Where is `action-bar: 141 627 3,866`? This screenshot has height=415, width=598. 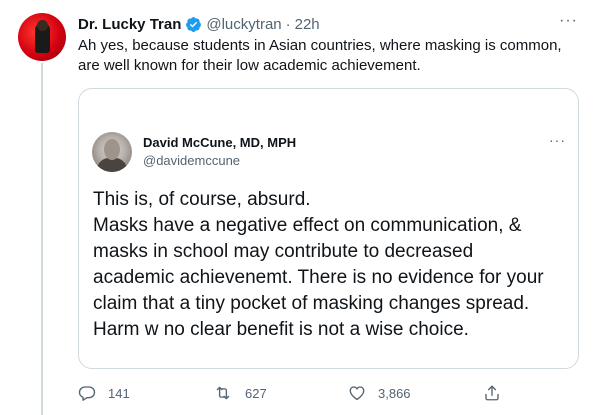 action-bar: 141 627 3,866 is located at coordinates (293, 395).